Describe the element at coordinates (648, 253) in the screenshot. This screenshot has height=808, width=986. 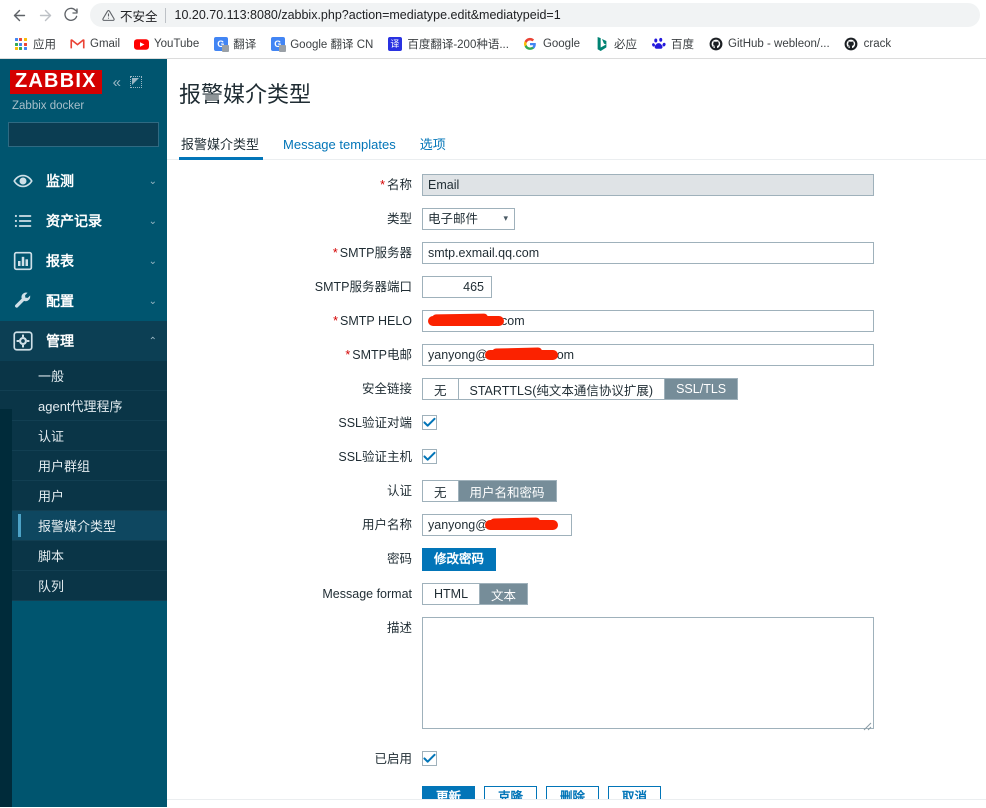
I see `smtp-server-input` at that location.